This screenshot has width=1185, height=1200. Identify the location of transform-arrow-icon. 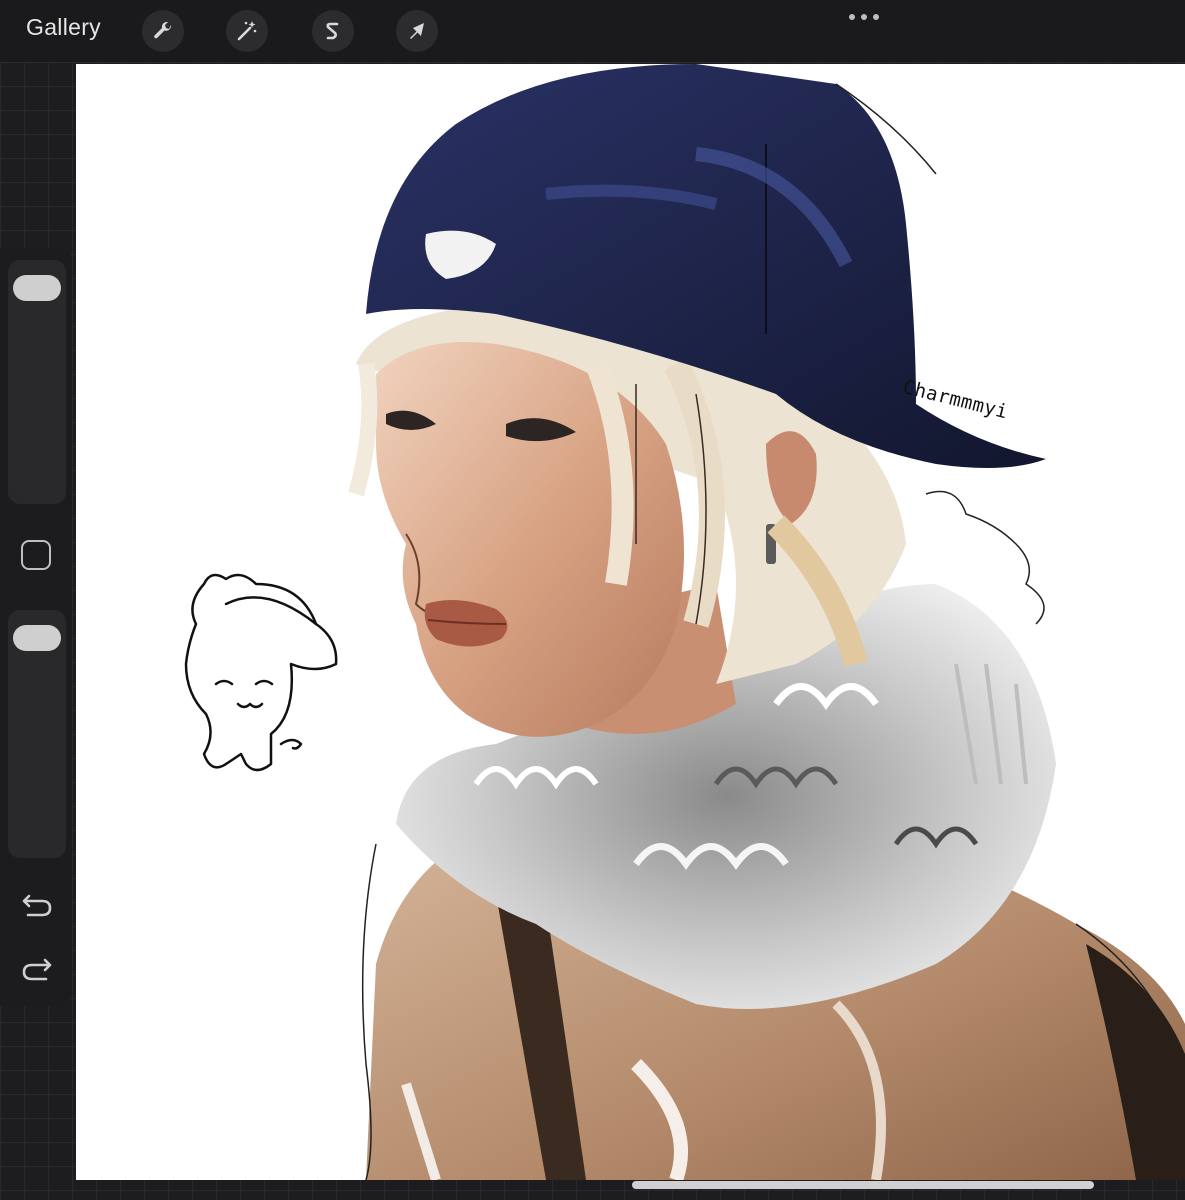
(417, 31).